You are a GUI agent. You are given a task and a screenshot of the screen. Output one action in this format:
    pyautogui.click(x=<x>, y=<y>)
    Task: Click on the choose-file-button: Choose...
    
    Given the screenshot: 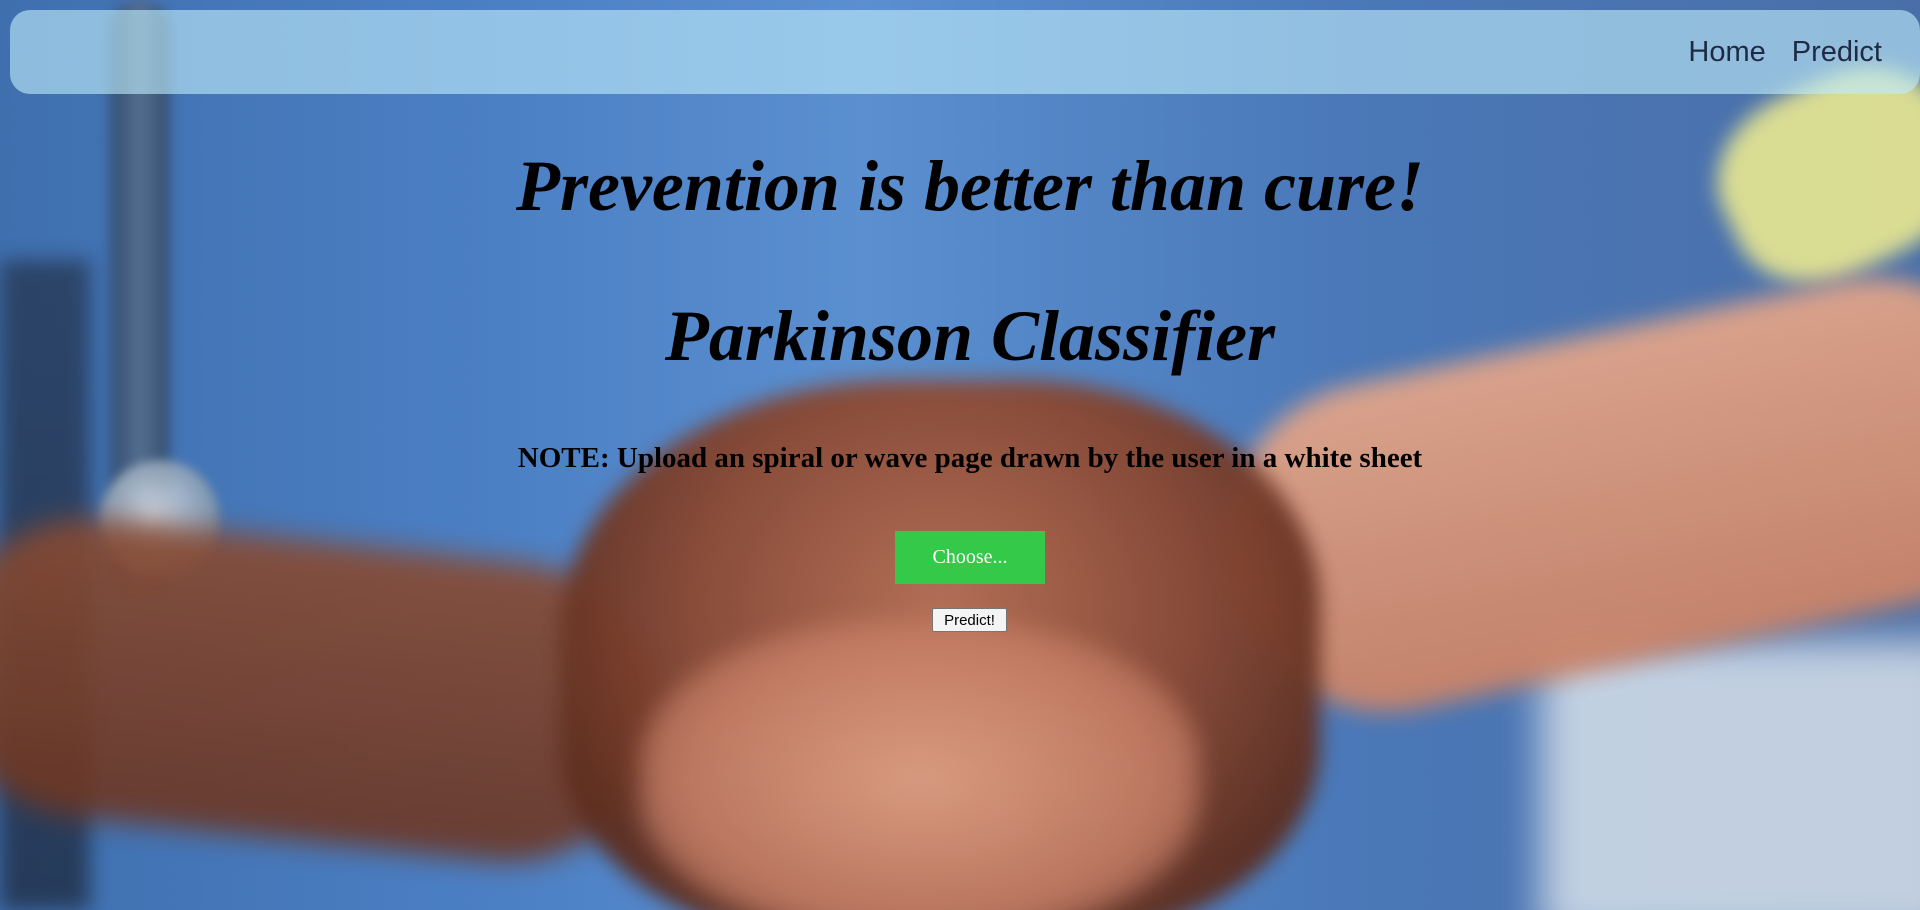 What is the action you would take?
    pyautogui.click(x=970, y=557)
    